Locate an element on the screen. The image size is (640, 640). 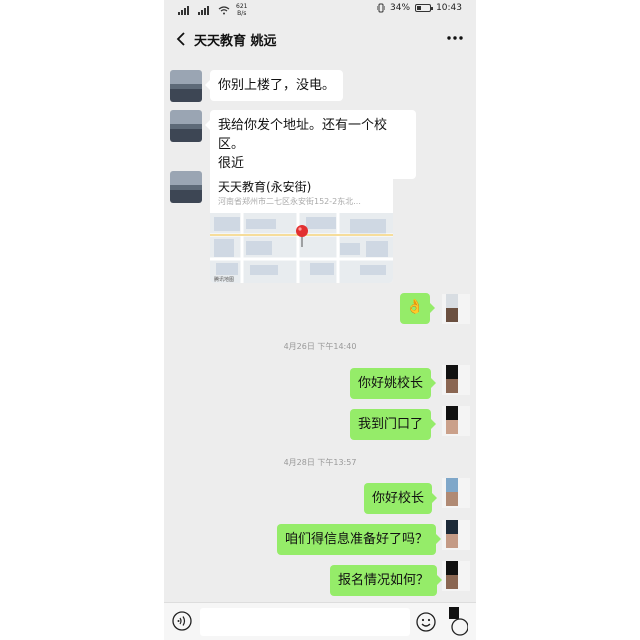
message-bubble: 你别上楼了，没电。 is located at coordinates (274, 85).